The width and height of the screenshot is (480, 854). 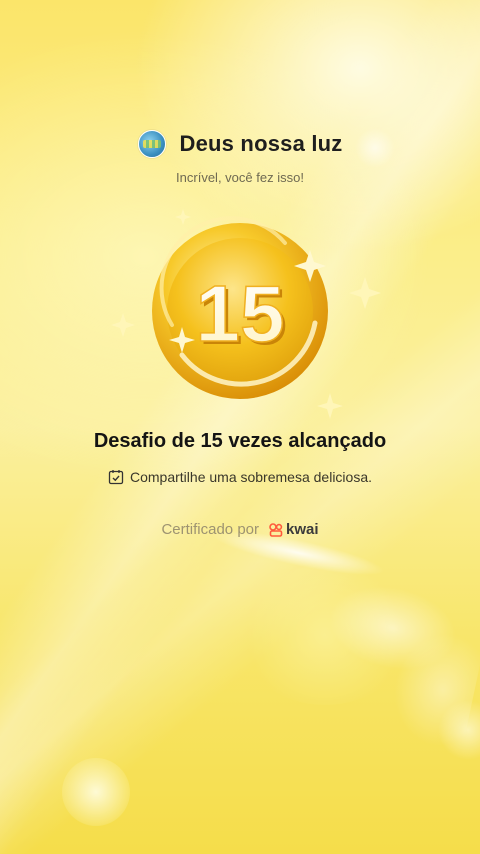 What do you see at coordinates (276, 529) in the screenshot?
I see `kwai-logo-icon` at bounding box center [276, 529].